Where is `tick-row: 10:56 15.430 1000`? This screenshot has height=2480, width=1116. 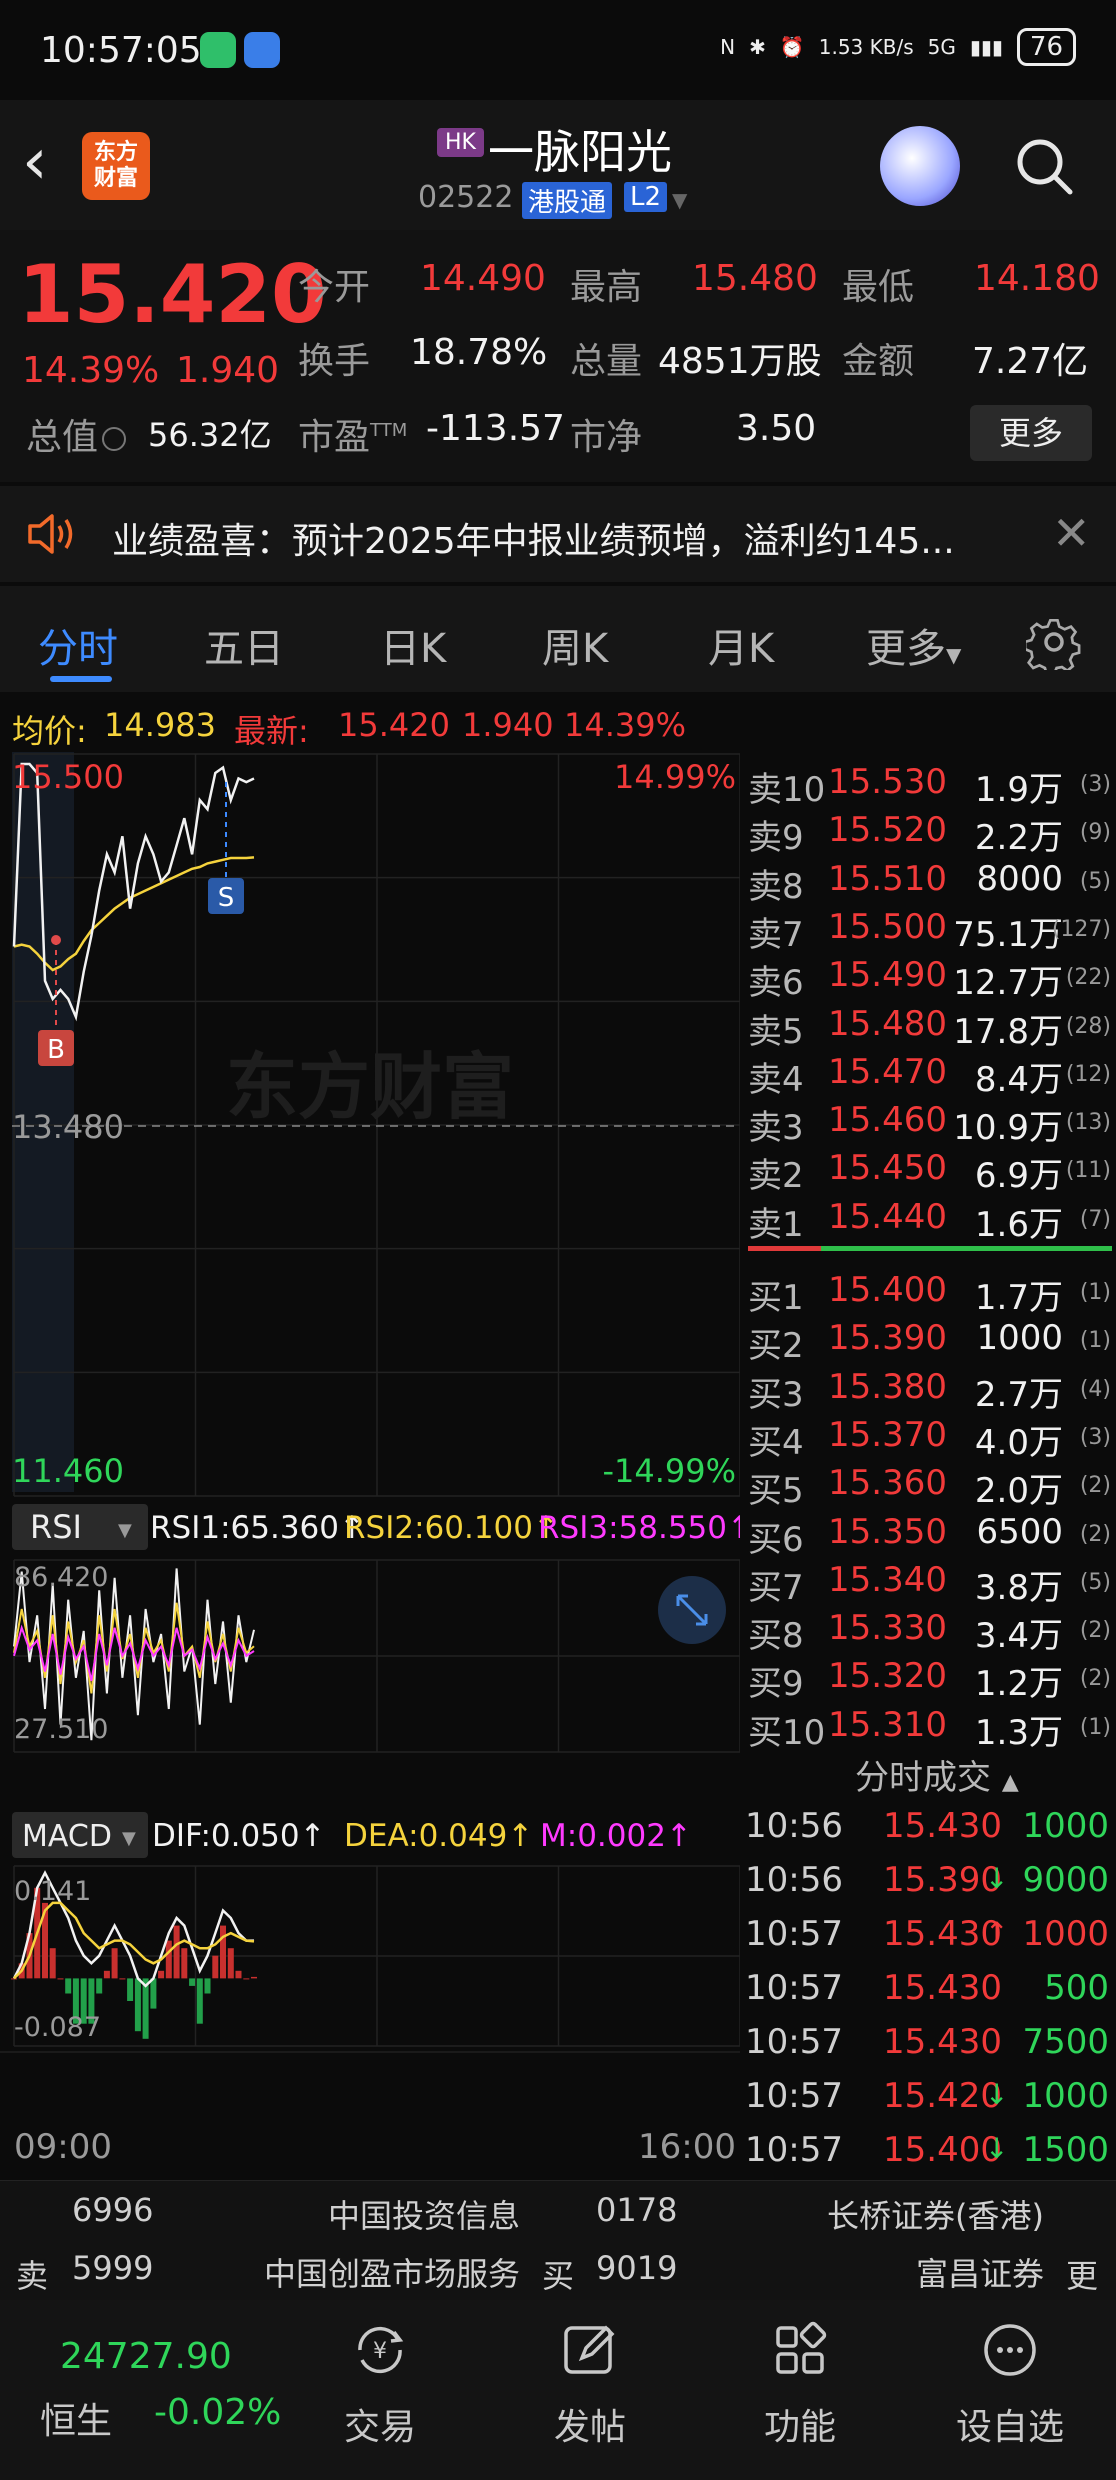
tick-row: 10:56 15.430 1000 is located at coordinates (930, 1827).